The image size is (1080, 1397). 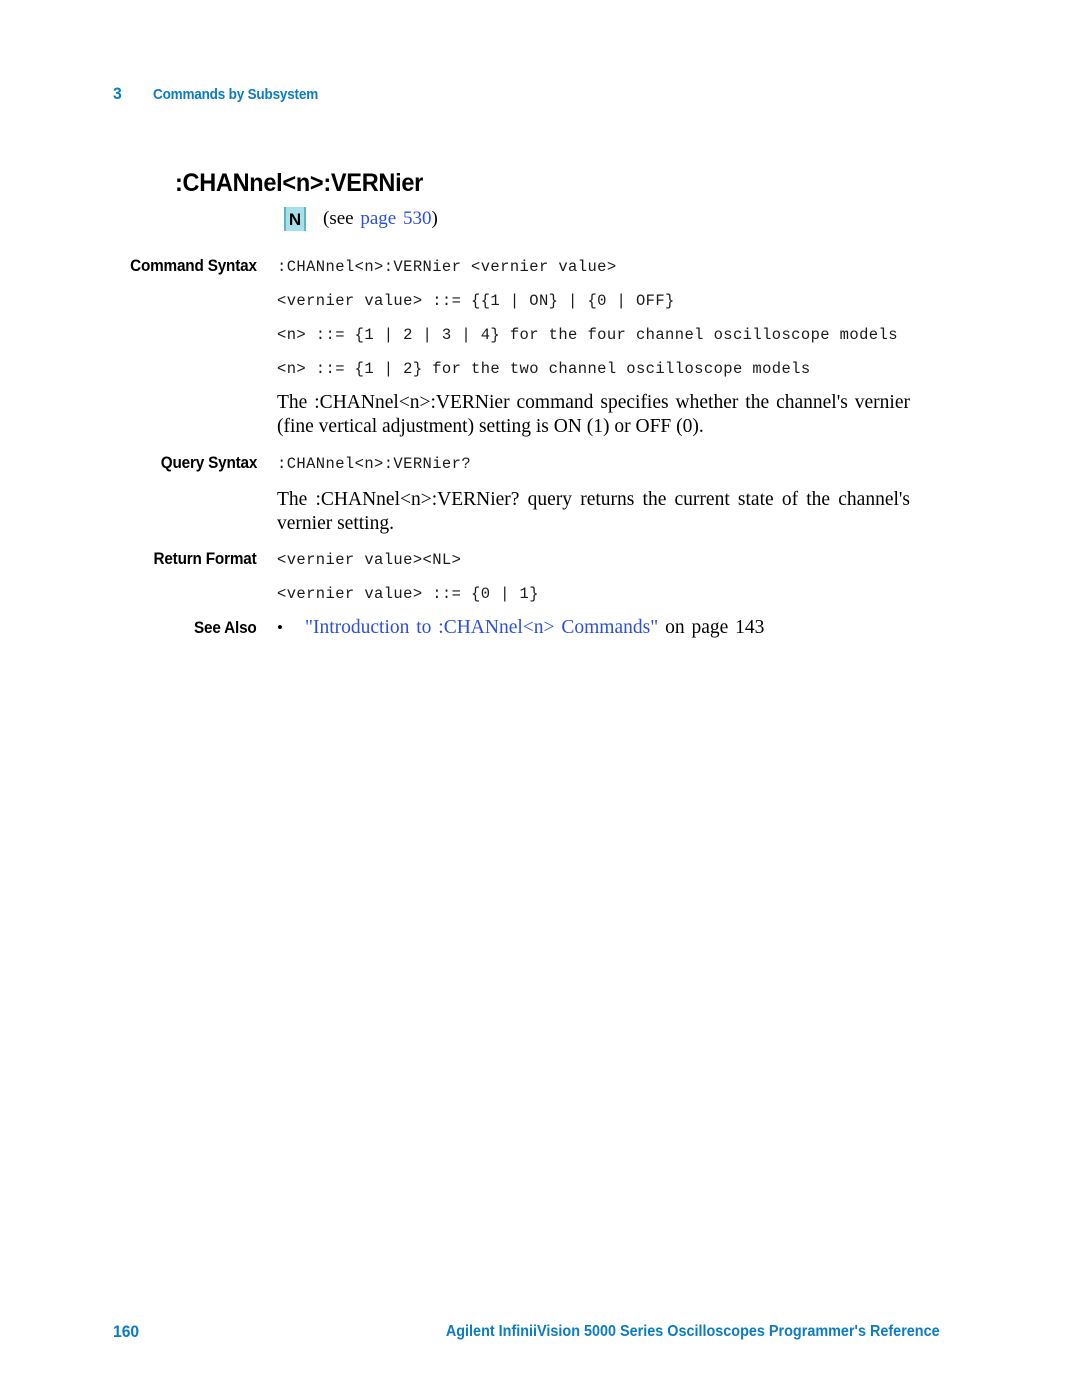 What do you see at coordinates (417, 218) in the screenshot?
I see `see-page-link-number: 530` at bounding box center [417, 218].